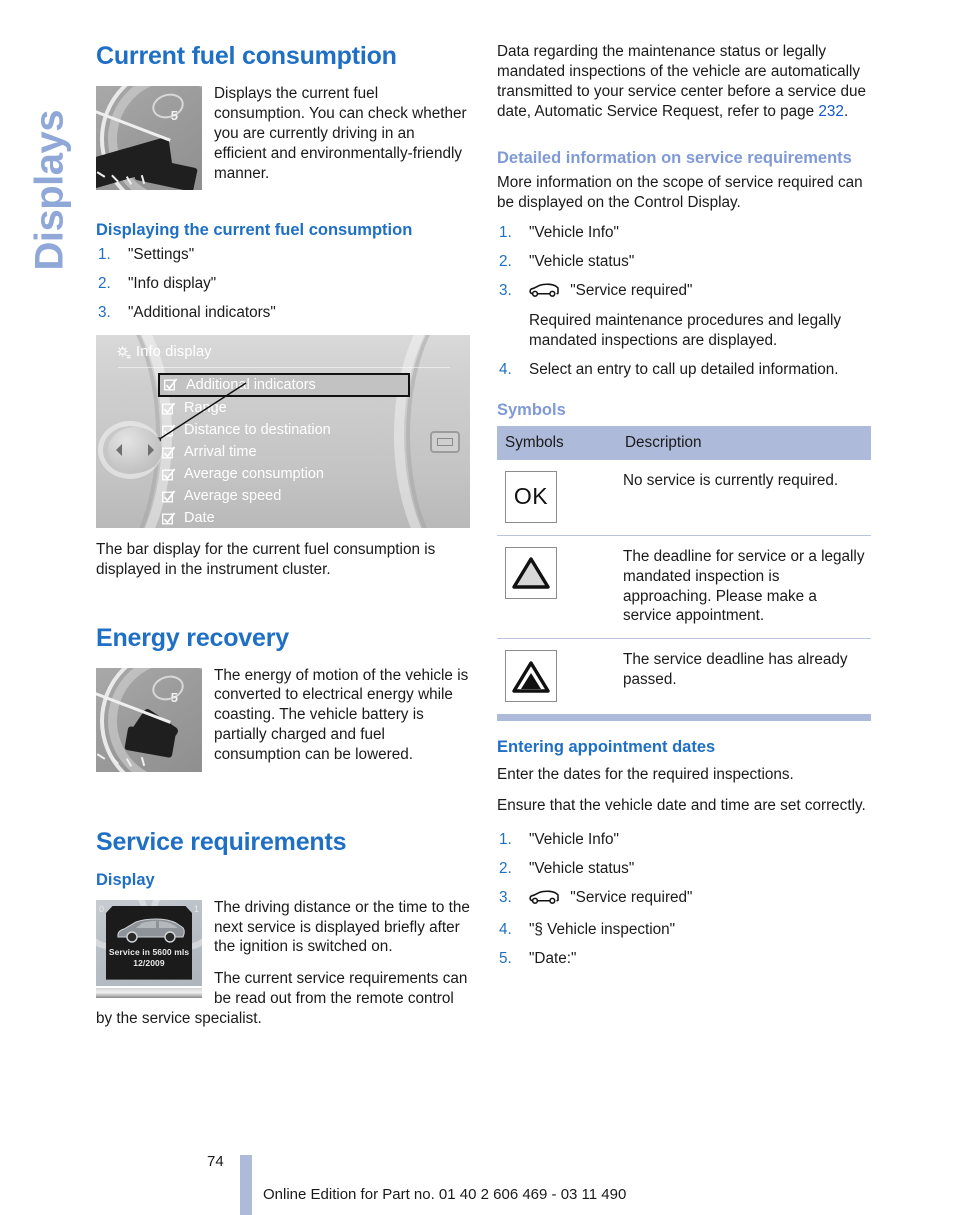 This screenshot has width=954, height=1215. I want to click on step-text: "Date:", so click(553, 958).